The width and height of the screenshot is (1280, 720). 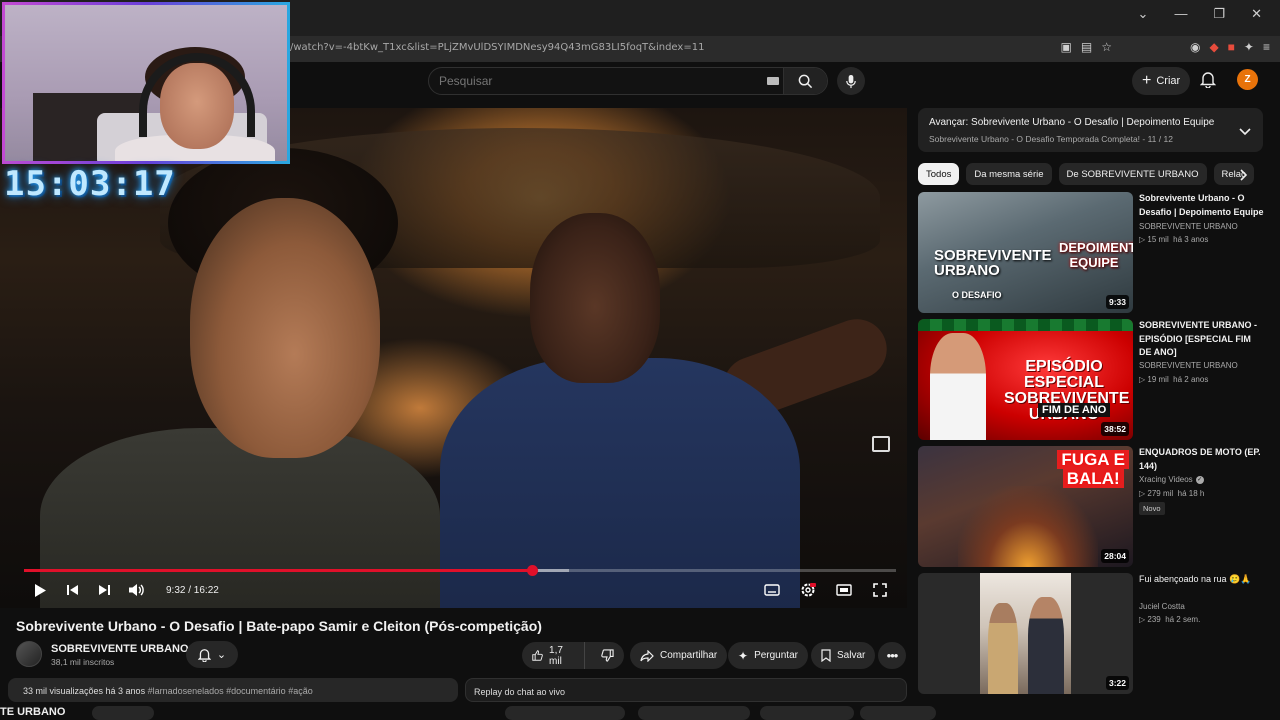 What do you see at coordinates (1156, 493) in the screenshot?
I see `view-count: ▷ 279 mil` at bounding box center [1156, 493].